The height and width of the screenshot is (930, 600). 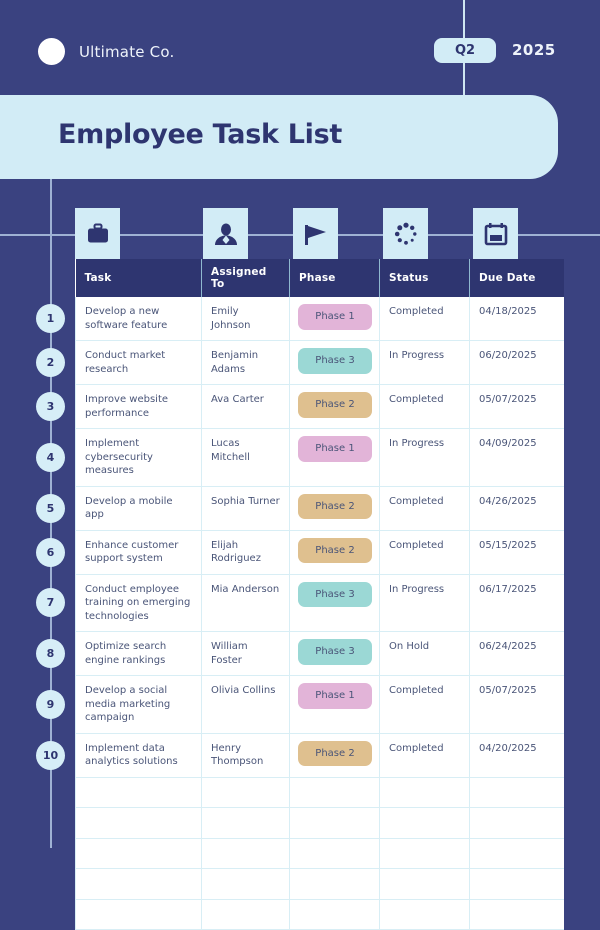 What do you see at coordinates (516, 319) in the screenshot?
I see `cell-due-date: 04/18/2025` at bounding box center [516, 319].